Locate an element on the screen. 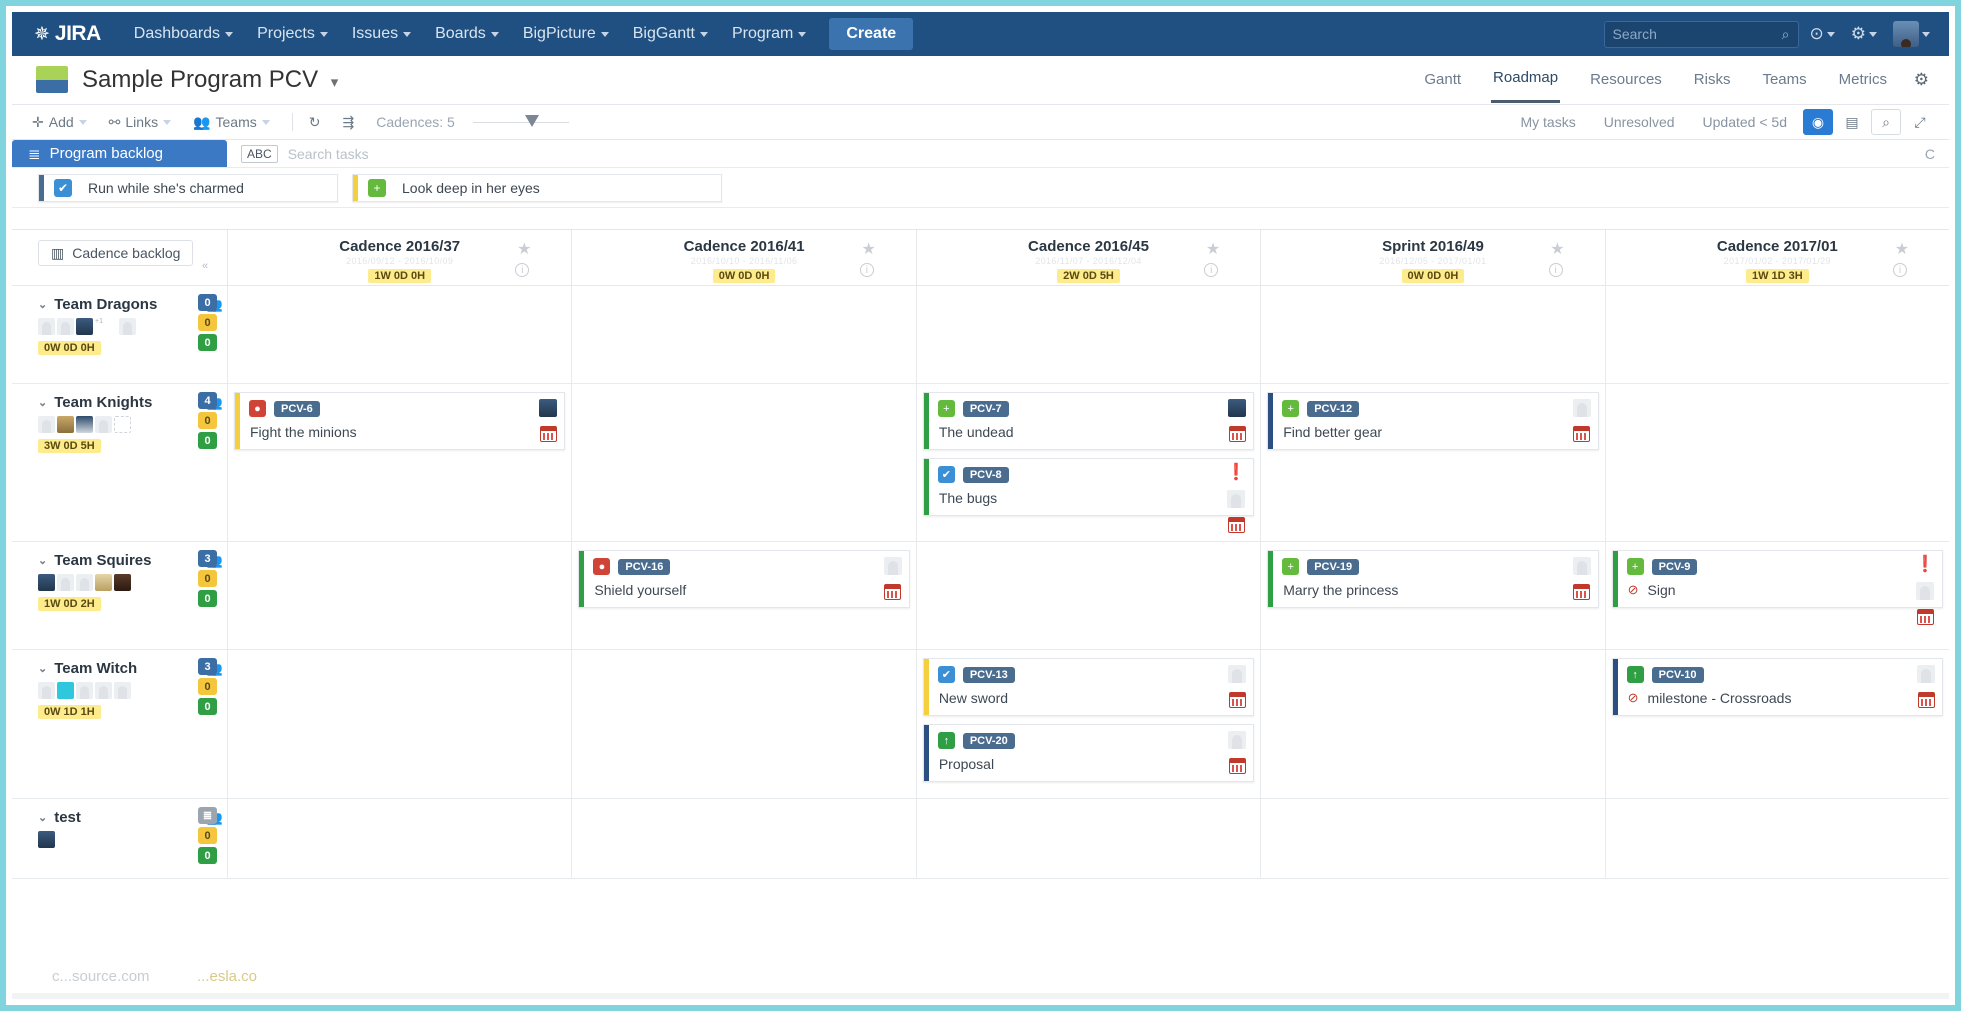 This screenshot has width=1961, height=1011. issue-card: + PCV-12 Find better gear is located at coordinates (1433, 421).